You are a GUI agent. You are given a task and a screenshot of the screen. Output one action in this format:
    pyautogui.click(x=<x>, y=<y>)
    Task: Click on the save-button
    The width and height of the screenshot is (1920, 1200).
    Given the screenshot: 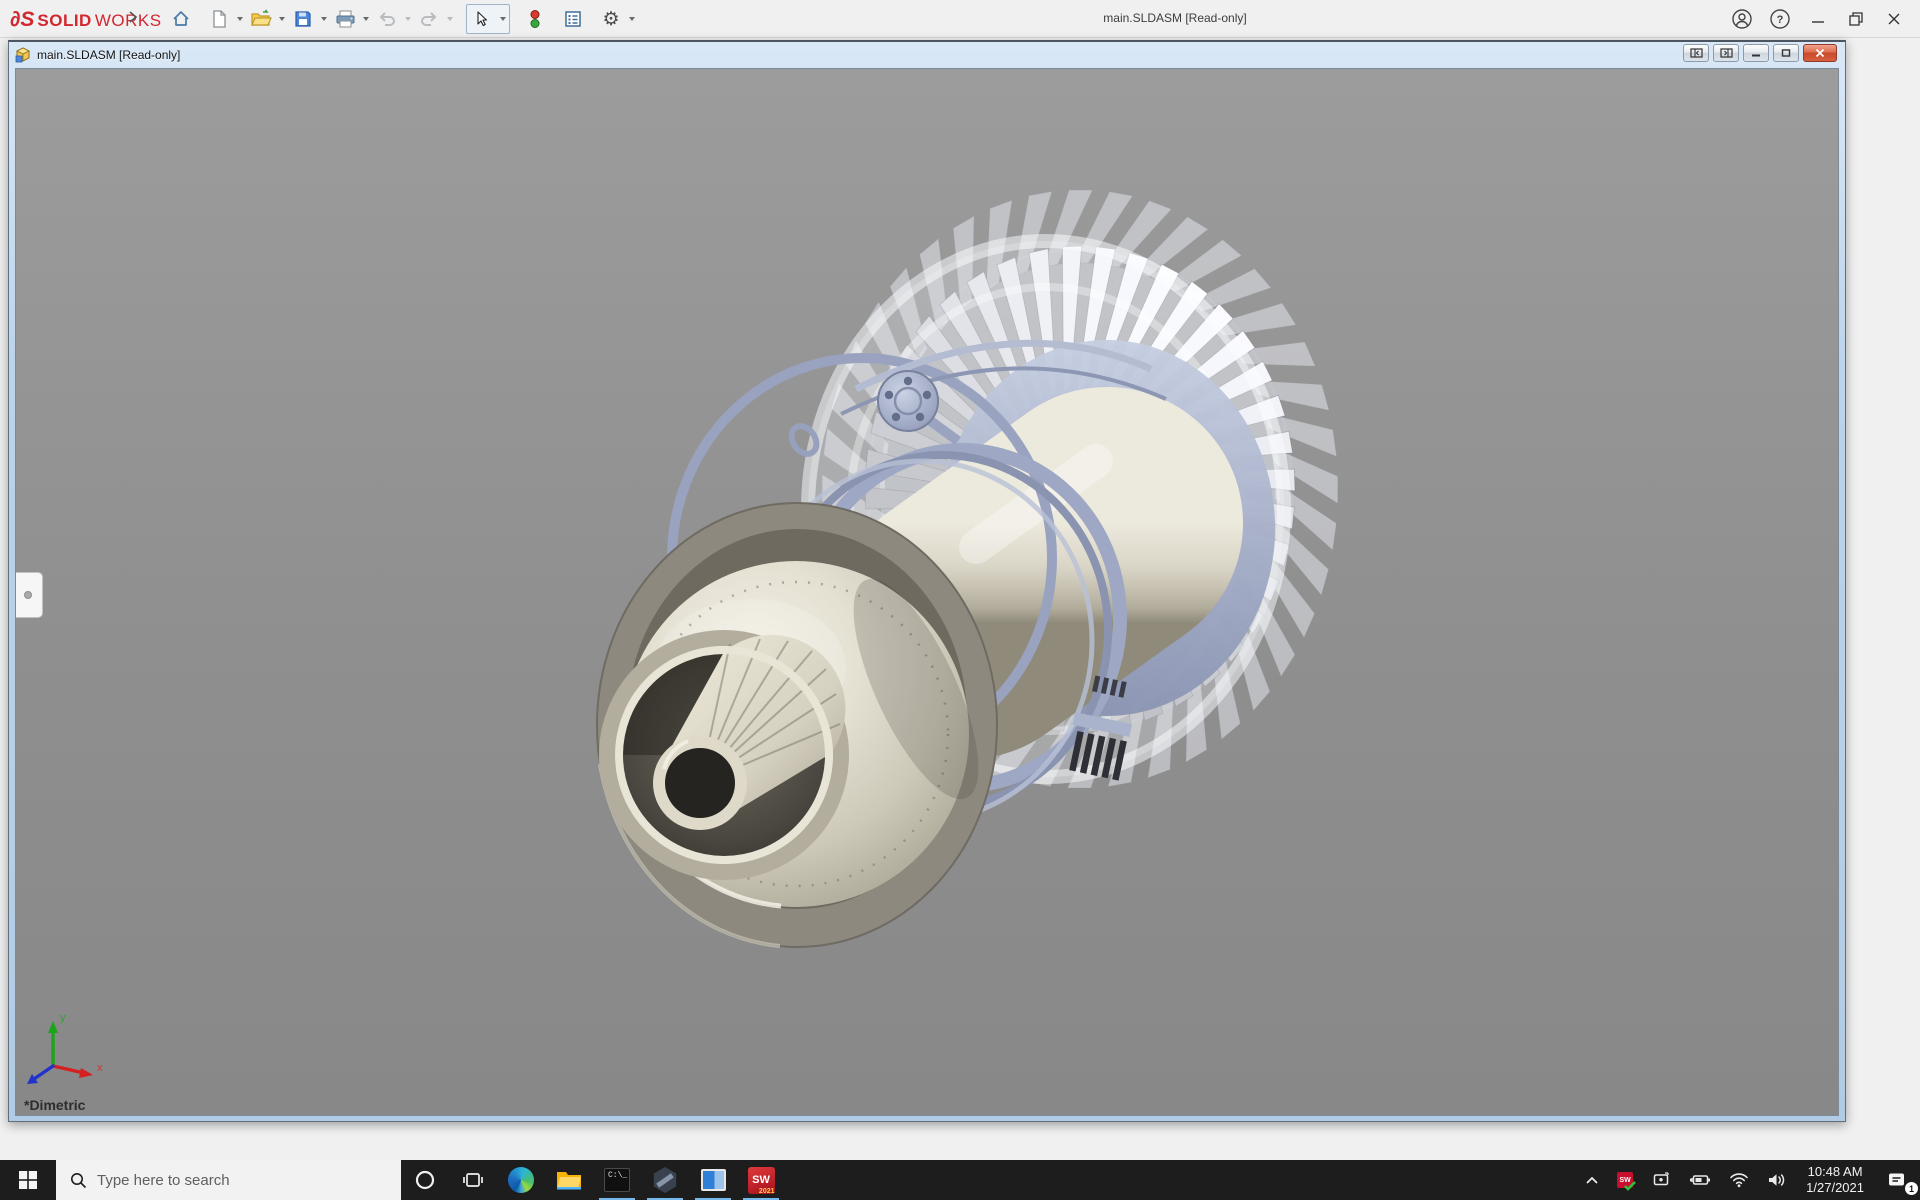 What is the action you would take?
    pyautogui.click(x=303, y=19)
    